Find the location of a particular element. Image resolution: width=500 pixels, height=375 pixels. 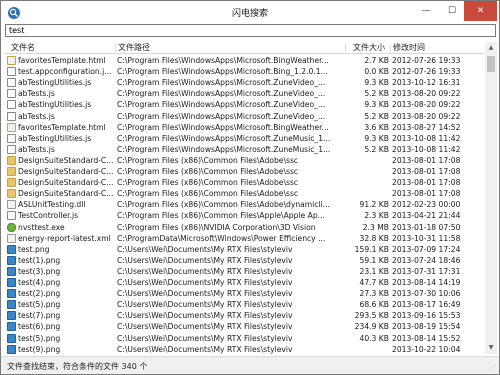

close-button: ✕ is located at coordinates (480, 11).